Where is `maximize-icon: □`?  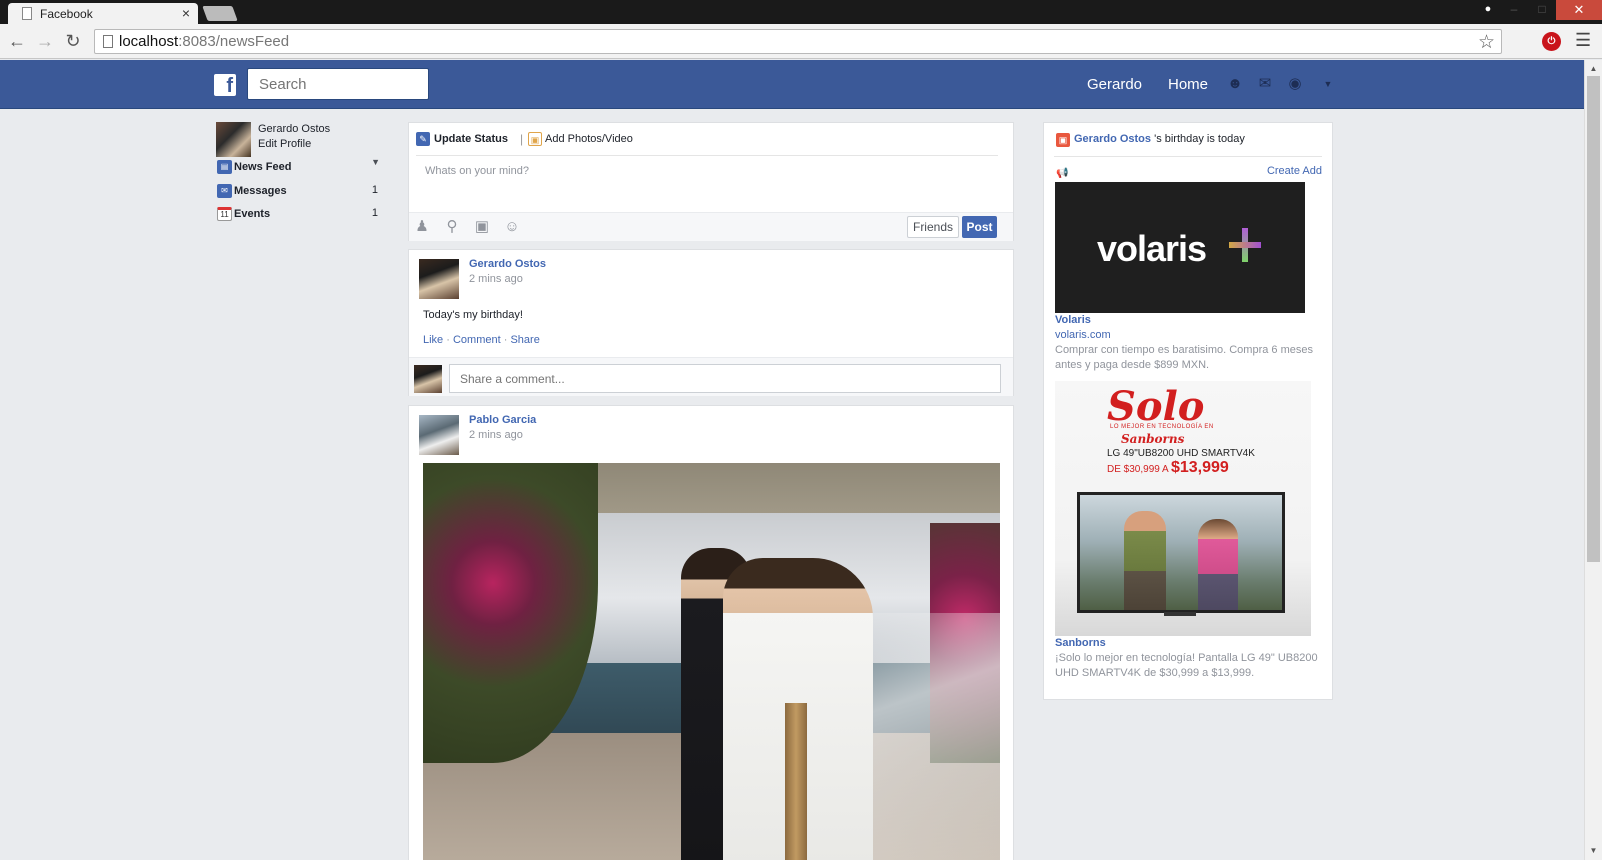
maximize-icon: □ is located at coordinates (1542, 10).